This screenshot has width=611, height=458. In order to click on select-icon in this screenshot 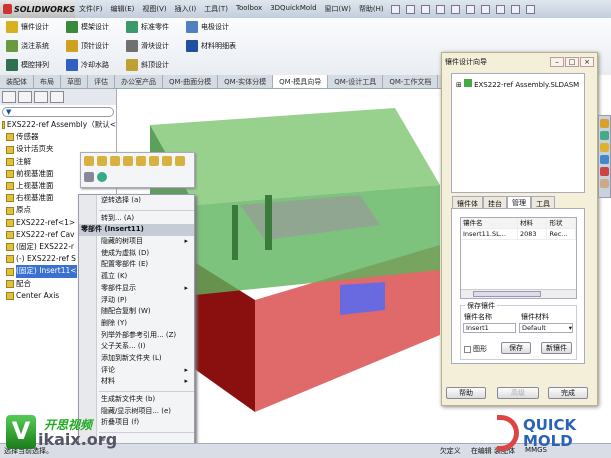, I will do `click(470, 9)`.